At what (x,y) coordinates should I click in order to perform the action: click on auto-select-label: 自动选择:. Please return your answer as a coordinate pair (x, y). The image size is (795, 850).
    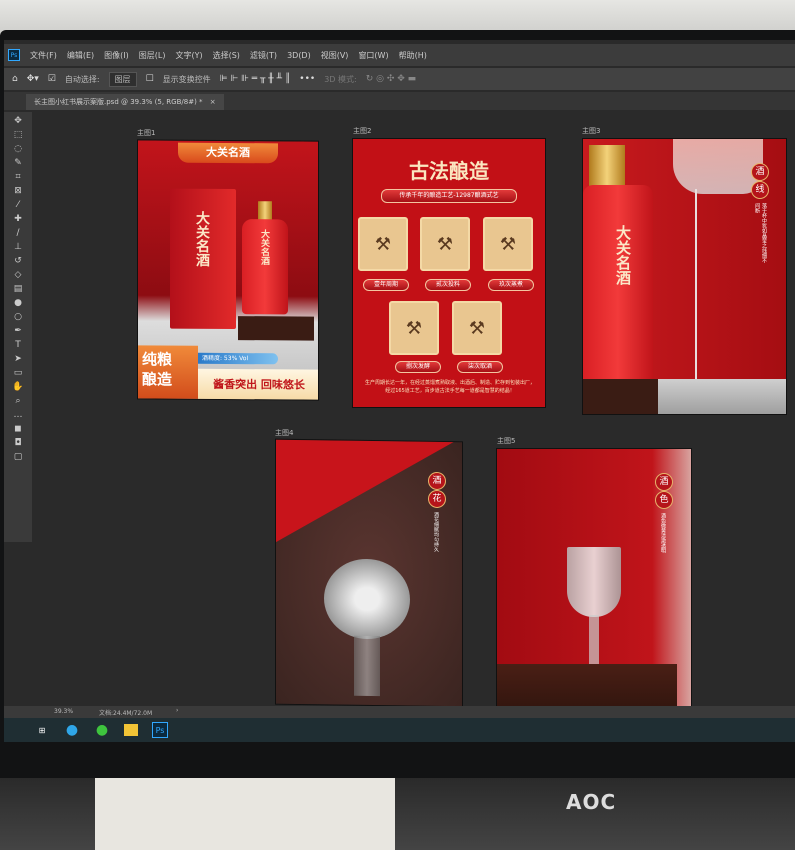
    Looking at the image, I should click on (82, 79).